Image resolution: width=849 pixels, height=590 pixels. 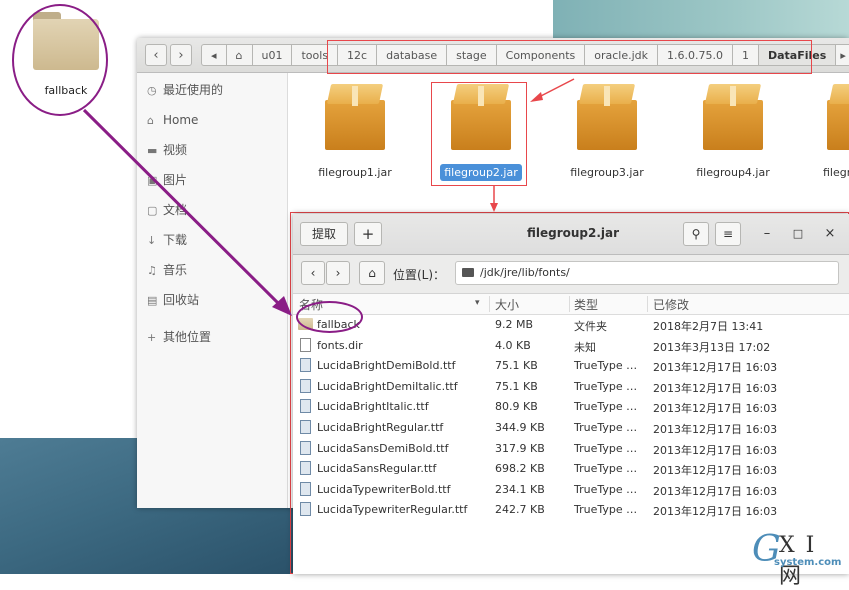 What do you see at coordinates (152, 337) in the screenshot?
I see `plus-icon: +` at bounding box center [152, 337].